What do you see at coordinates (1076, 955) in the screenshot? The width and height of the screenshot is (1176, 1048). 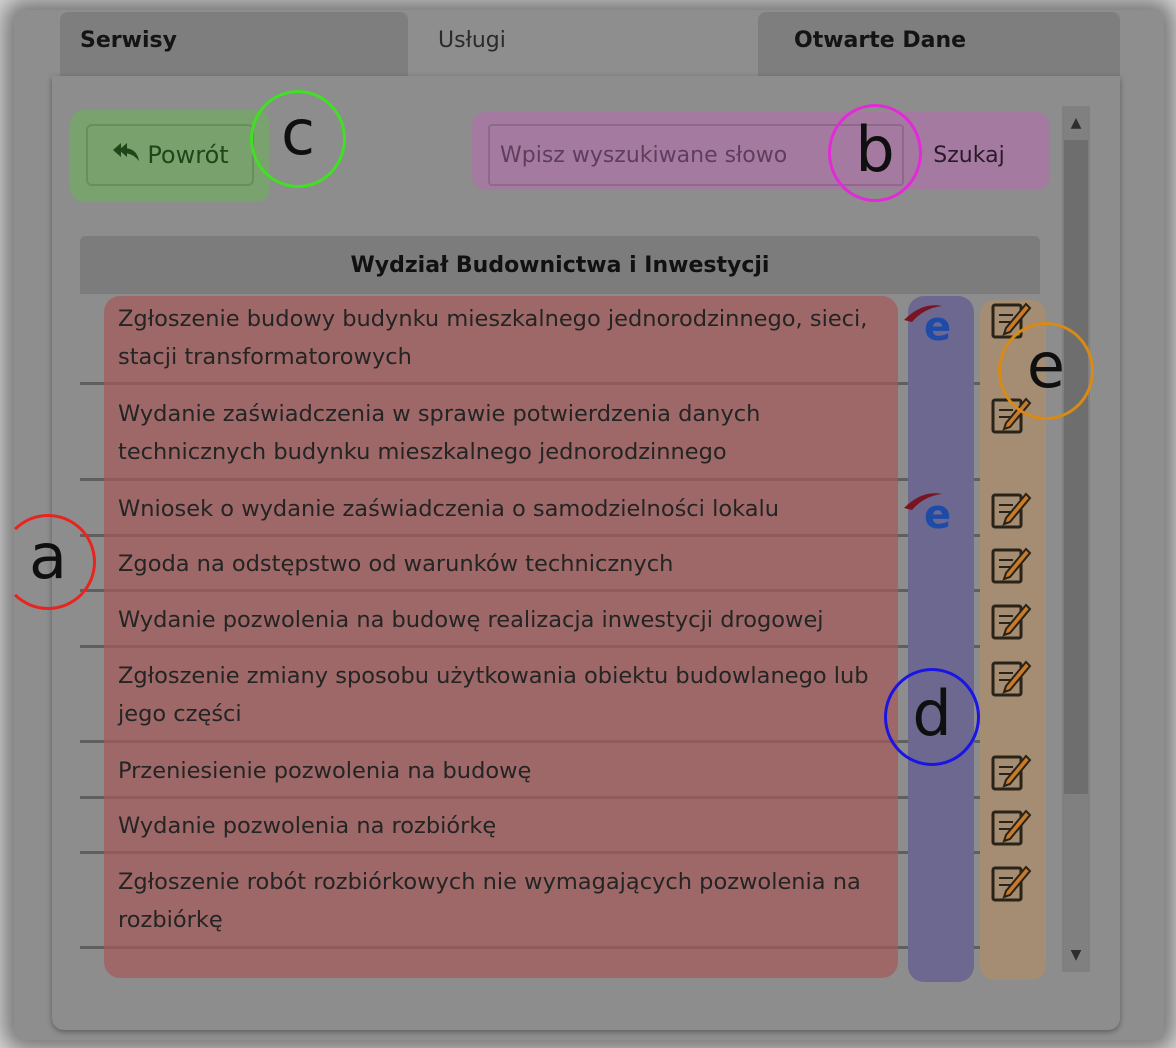 I see `scroll-down-icon: ▼` at bounding box center [1076, 955].